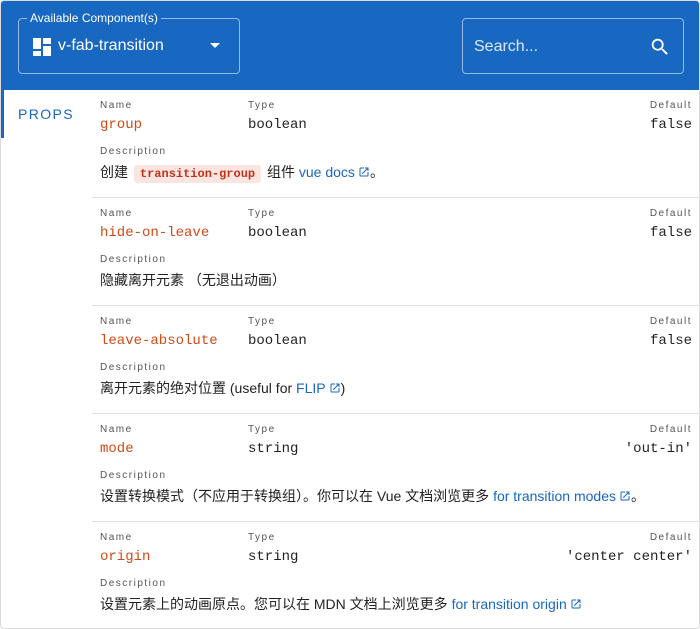  I want to click on prop-description: 创建 transition-group 组件 vue docs。, so click(242, 172).